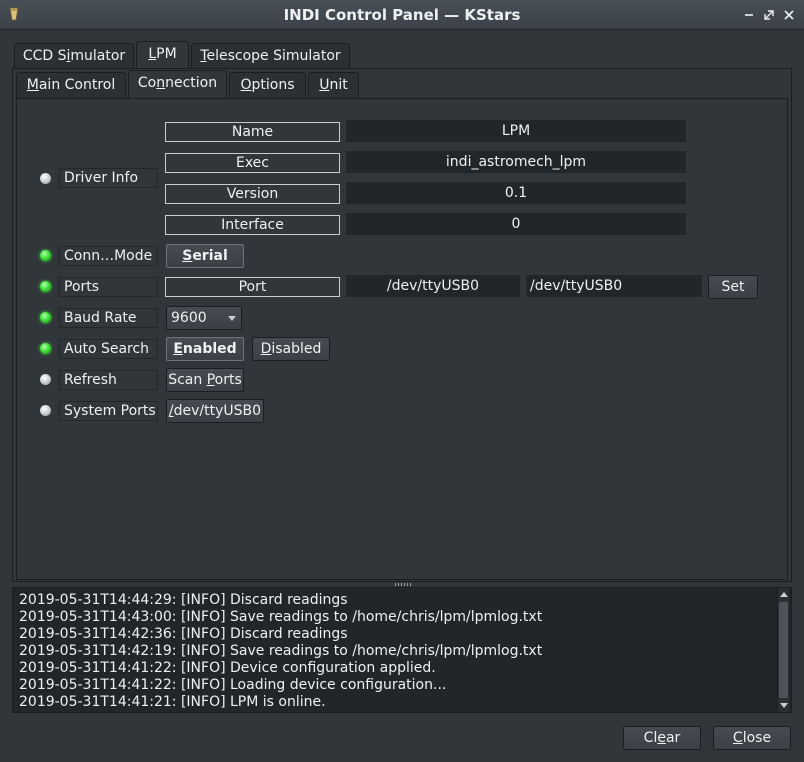 The height and width of the screenshot is (762, 804). I want to click on log-scrollbar, so click(783, 650).